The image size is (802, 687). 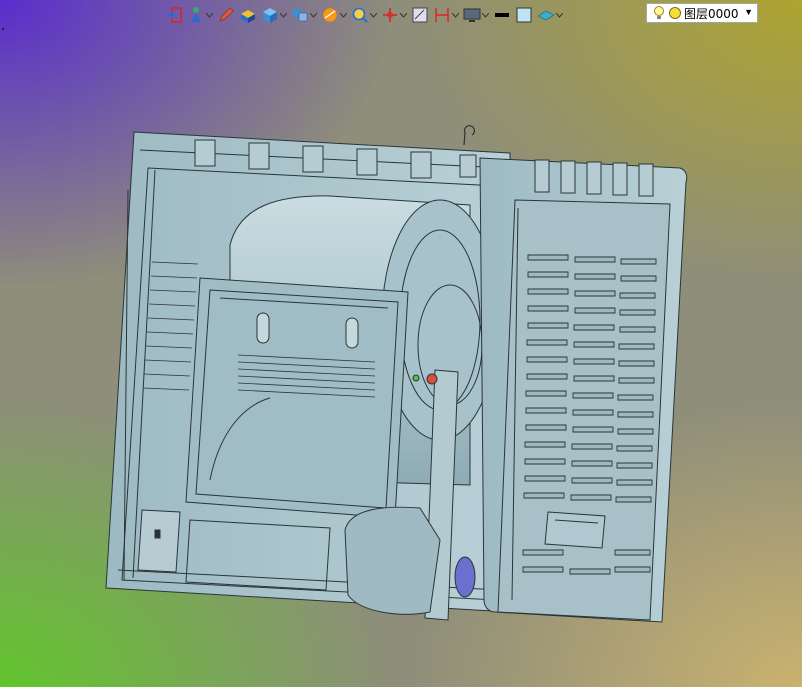 I want to click on line-weight-button, so click(x=502, y=15).